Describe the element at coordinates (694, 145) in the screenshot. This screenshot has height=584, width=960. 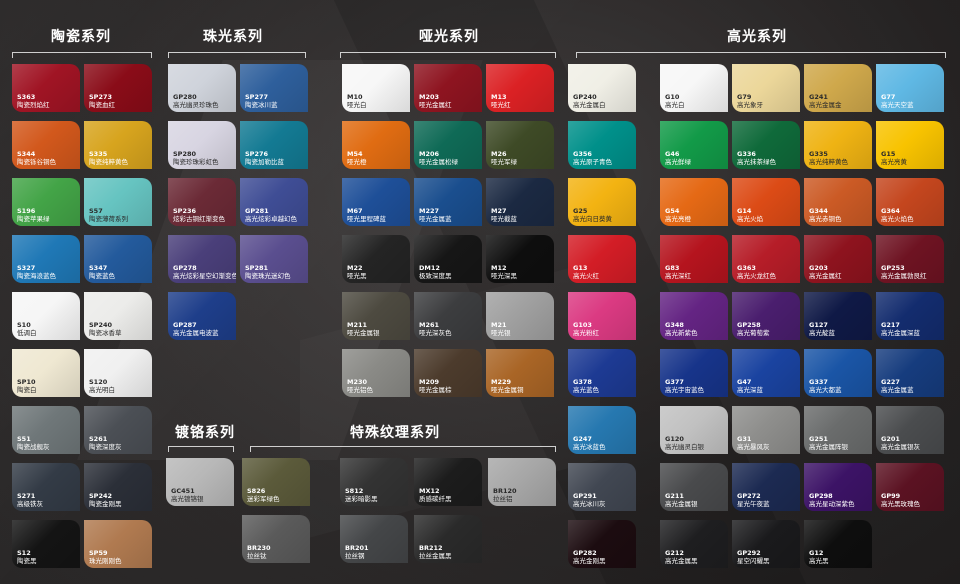
I see `swatch-g46: G46 高光鲜绿` at that location.